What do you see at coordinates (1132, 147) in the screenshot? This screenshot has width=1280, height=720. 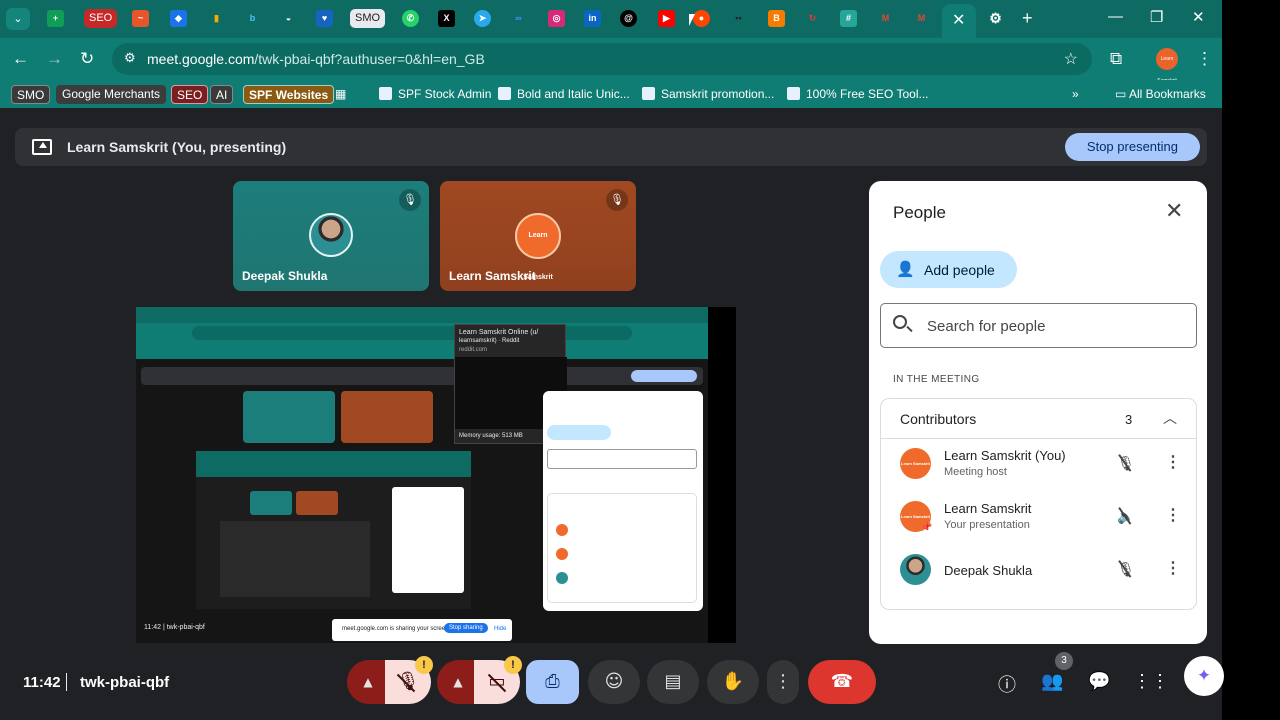 I see `stop-presenting-button: Stop presenting` at bounding box center [1132, 147].